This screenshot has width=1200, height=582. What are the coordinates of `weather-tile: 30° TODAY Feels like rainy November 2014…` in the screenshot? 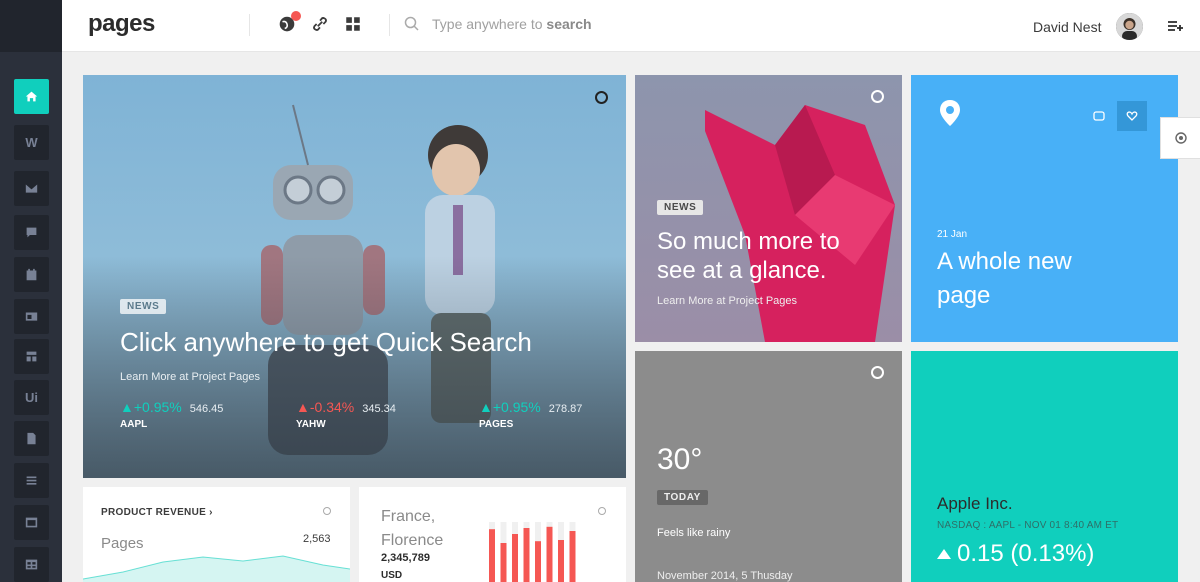 It's located at (768, 466).